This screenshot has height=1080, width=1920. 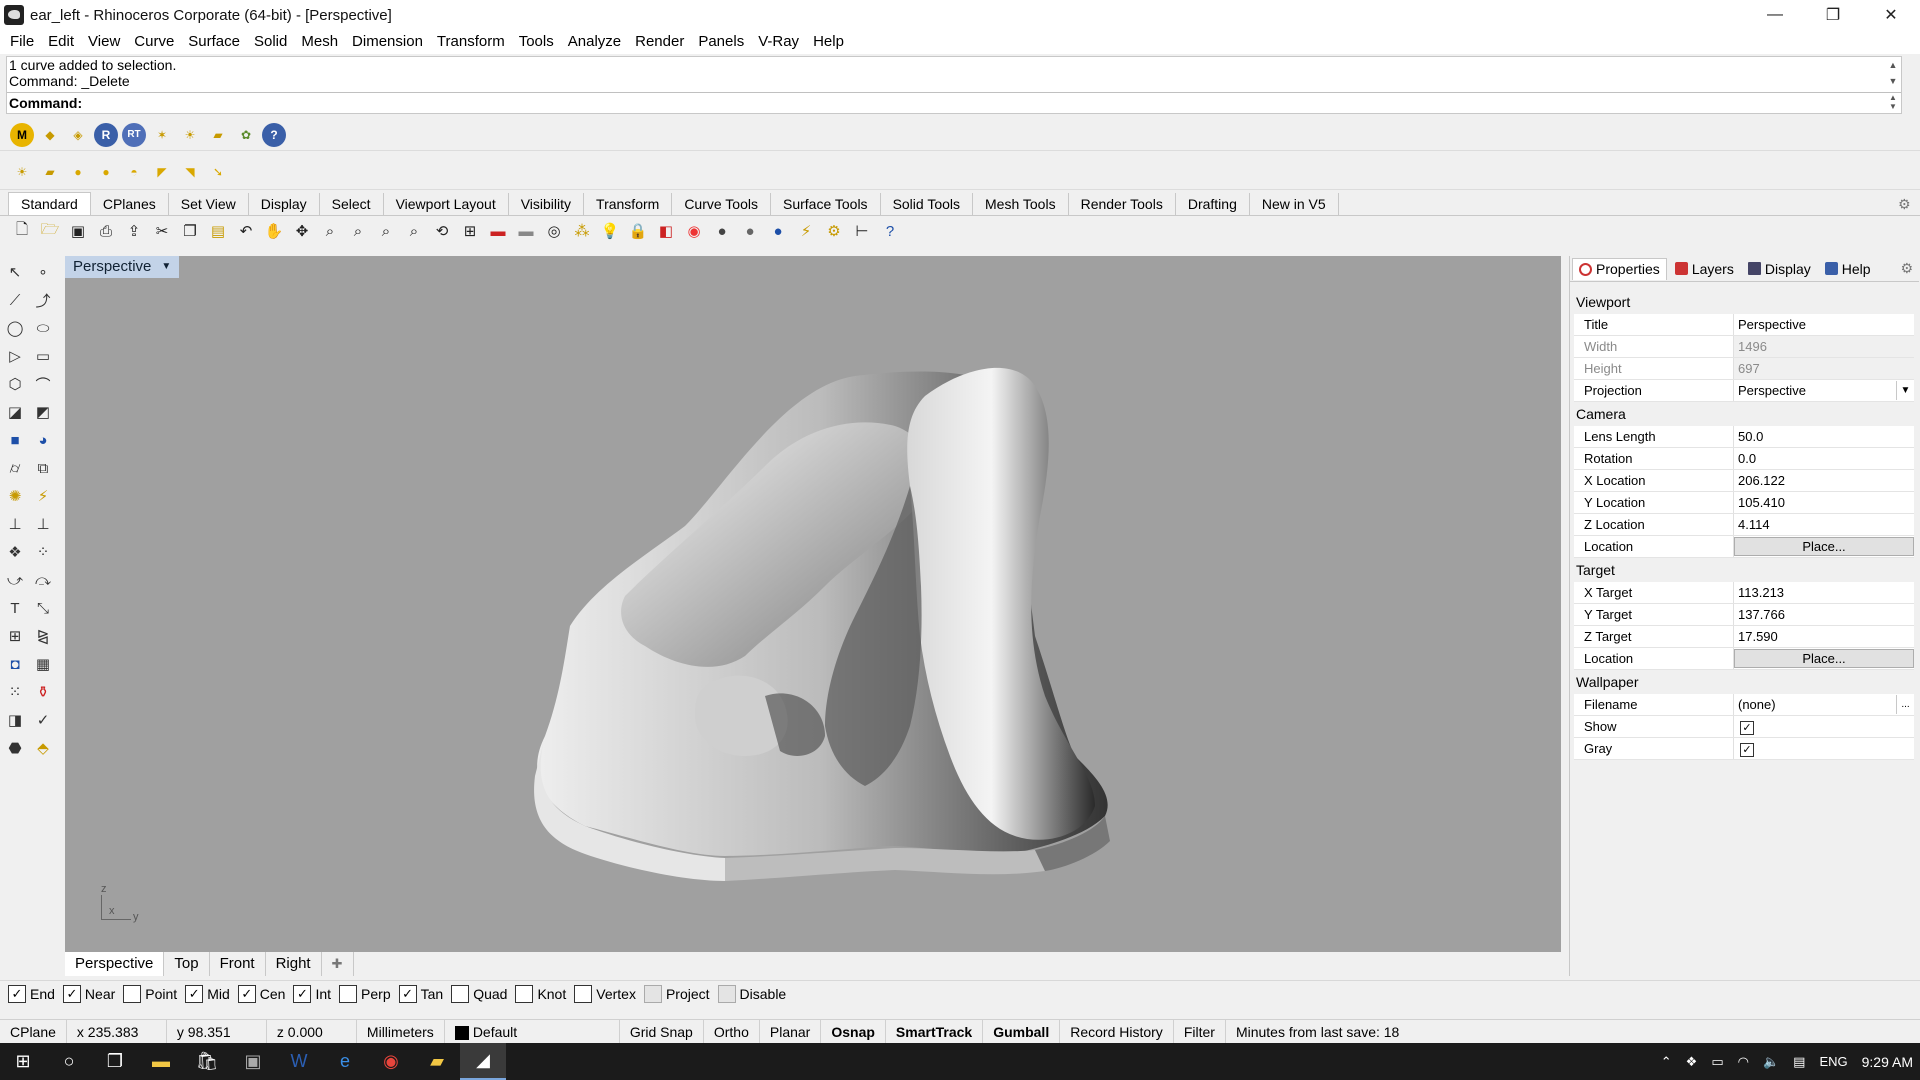 What do you see at coordinates (15, 384) in the screenshot?
I see `polygon-icon: ⬡` at bounding box center [15, 384].